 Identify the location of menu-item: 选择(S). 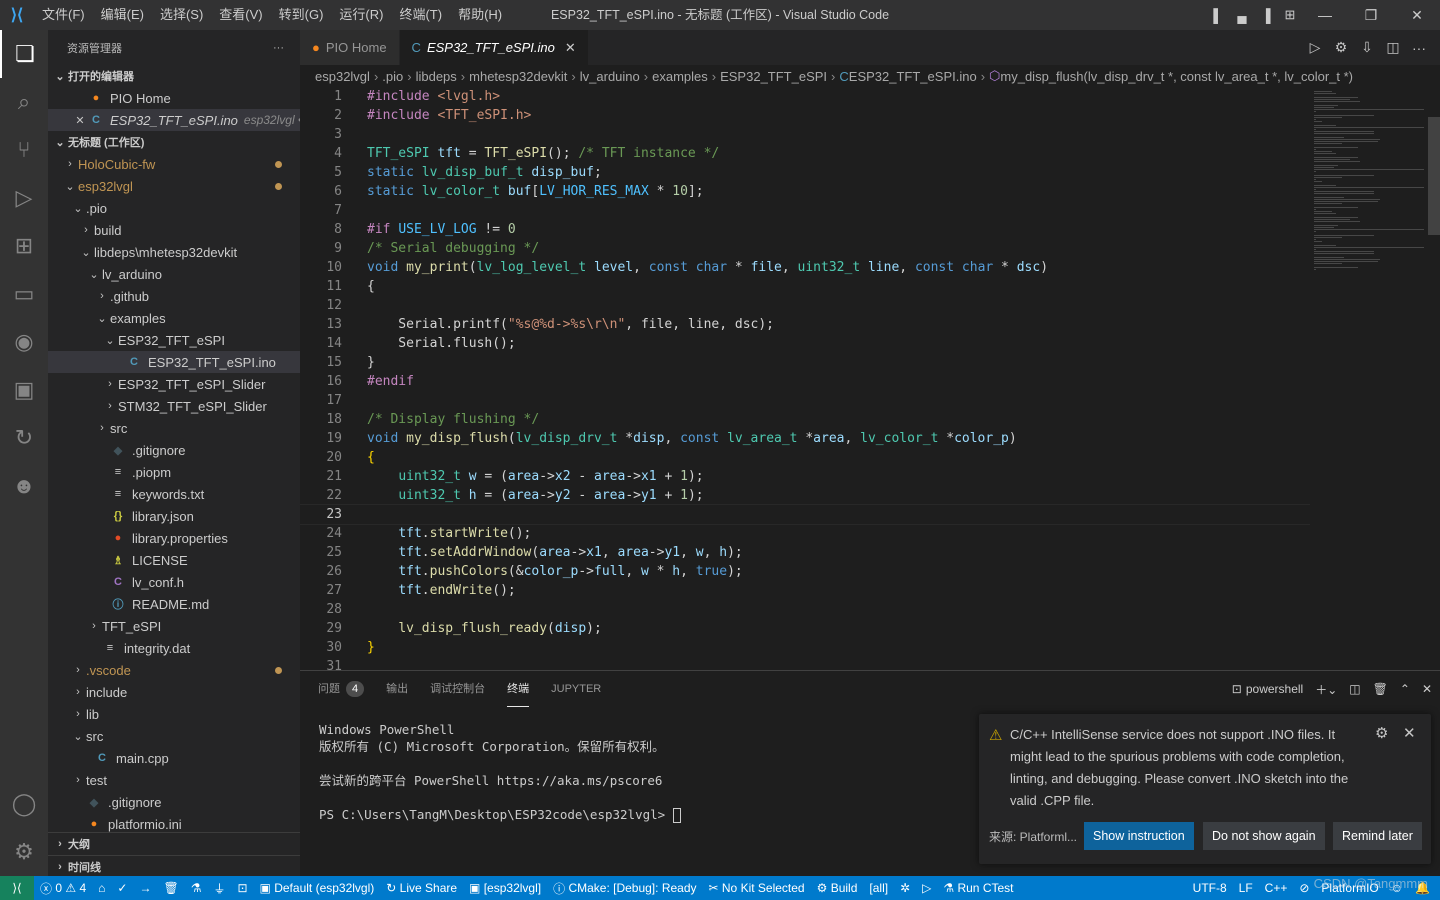
(181, 15).